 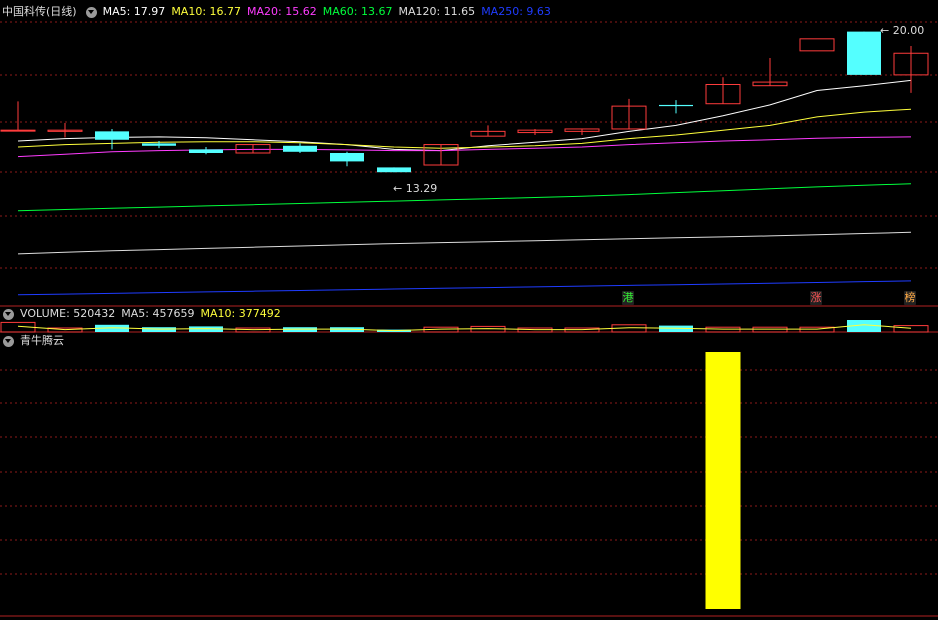 I want to click on low-price-marker: ← 13.29, so click(x=415, y=188).